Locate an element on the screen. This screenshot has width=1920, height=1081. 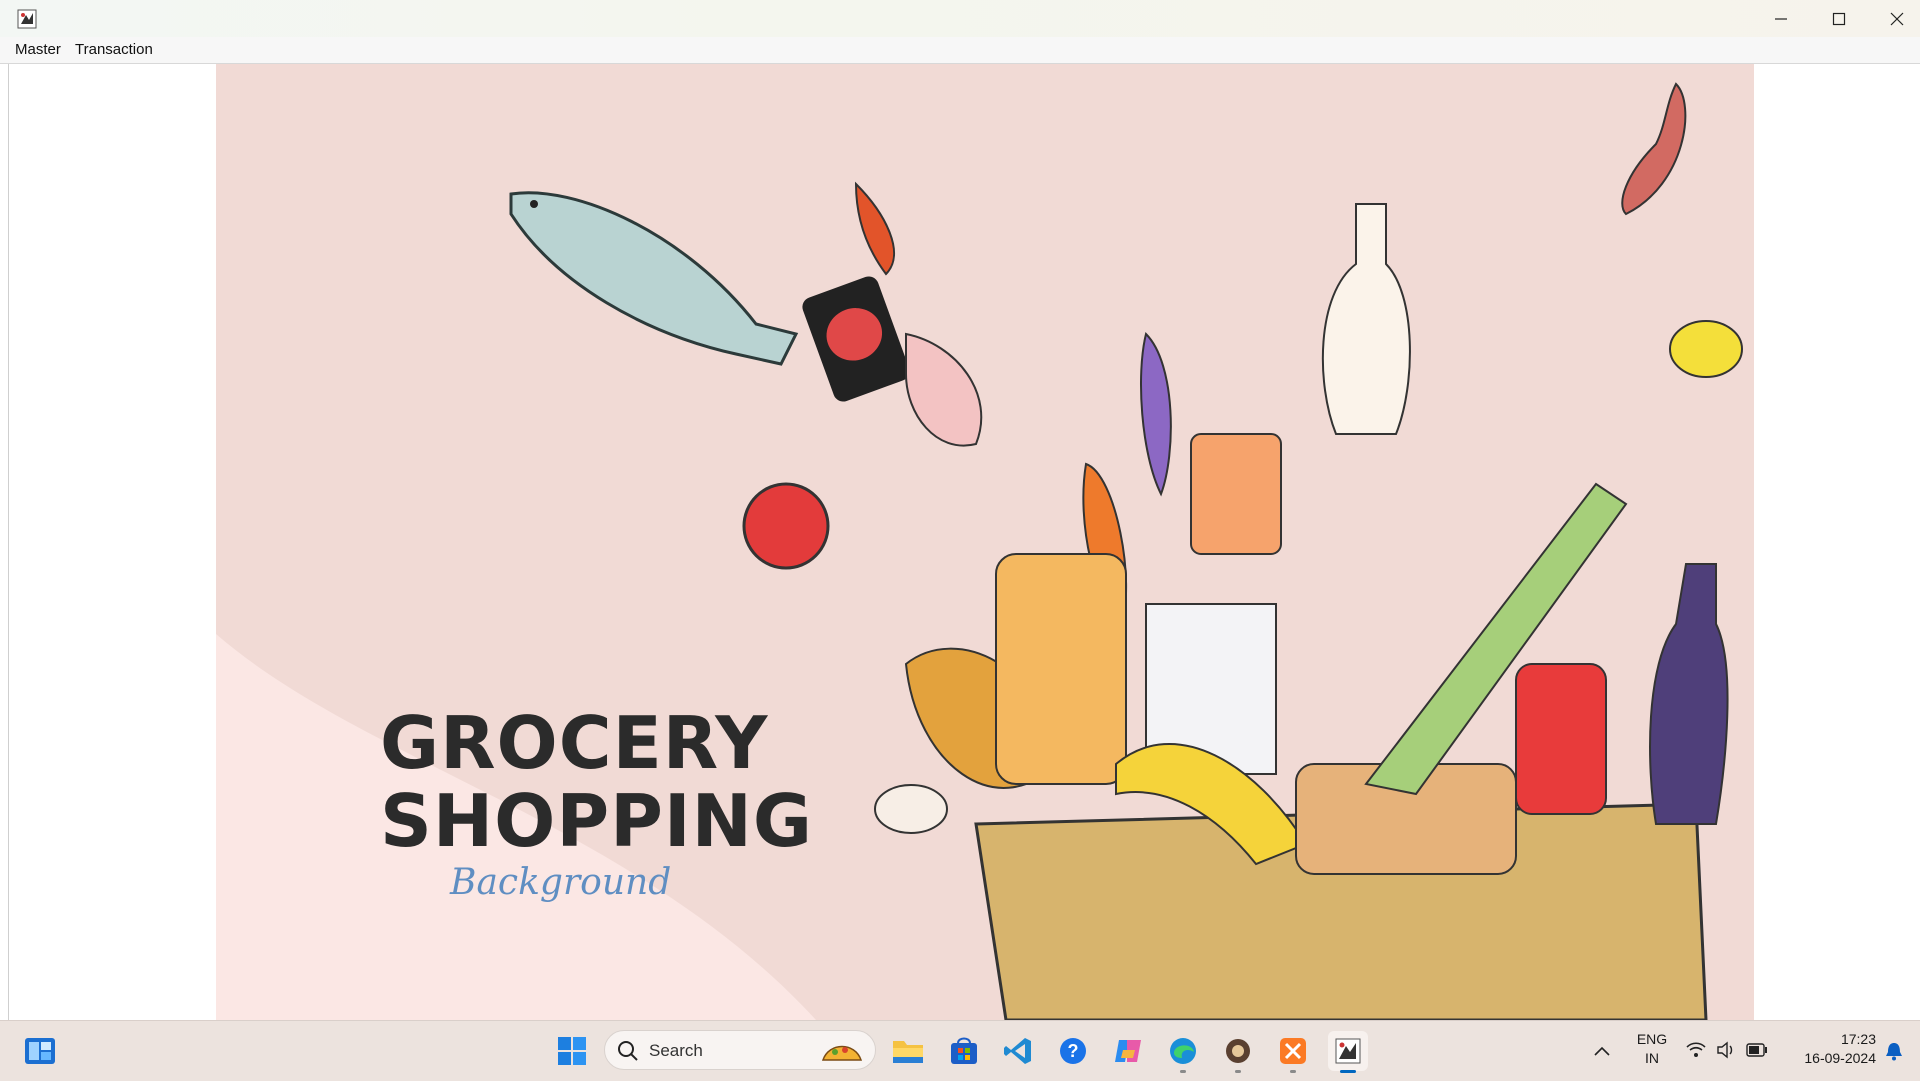
close-button is located at coordinates (1894, 18).